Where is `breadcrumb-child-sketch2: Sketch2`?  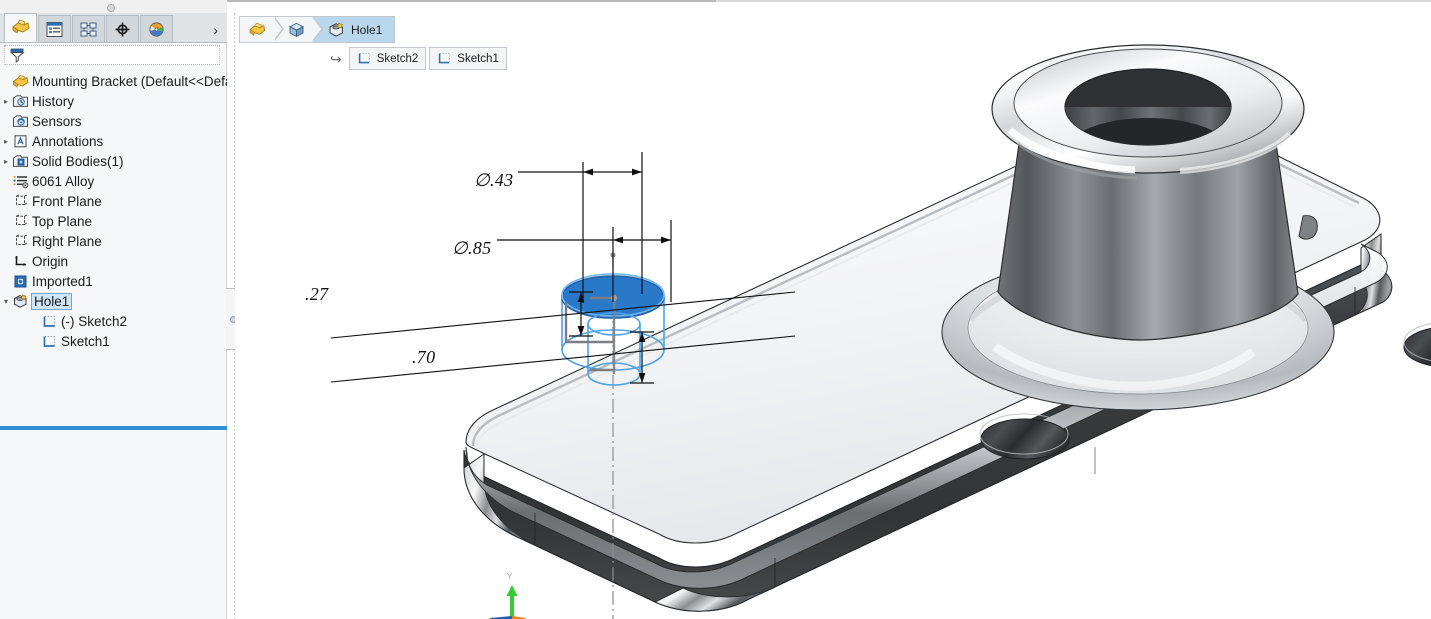
breadcrumb-child-sketch2: Sketch2 is located at coordinates (387, 58).